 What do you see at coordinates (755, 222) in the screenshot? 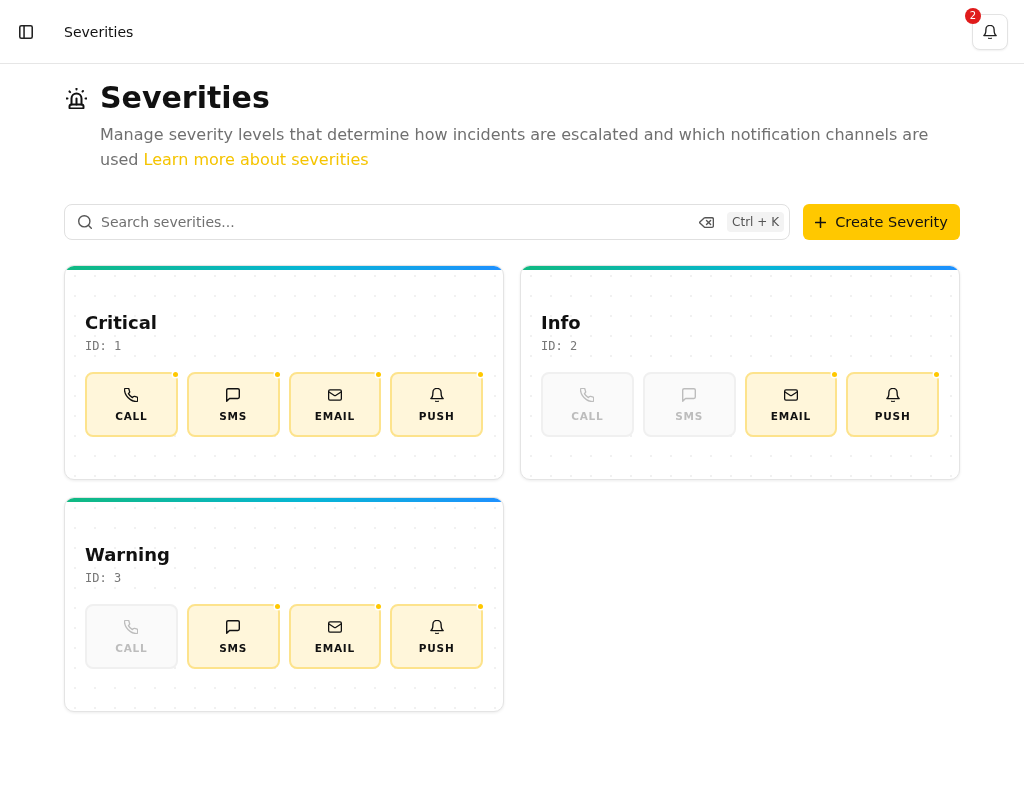
I see `keyboard-shortcut: Ctrl + K` at bounding box center [755, 222].